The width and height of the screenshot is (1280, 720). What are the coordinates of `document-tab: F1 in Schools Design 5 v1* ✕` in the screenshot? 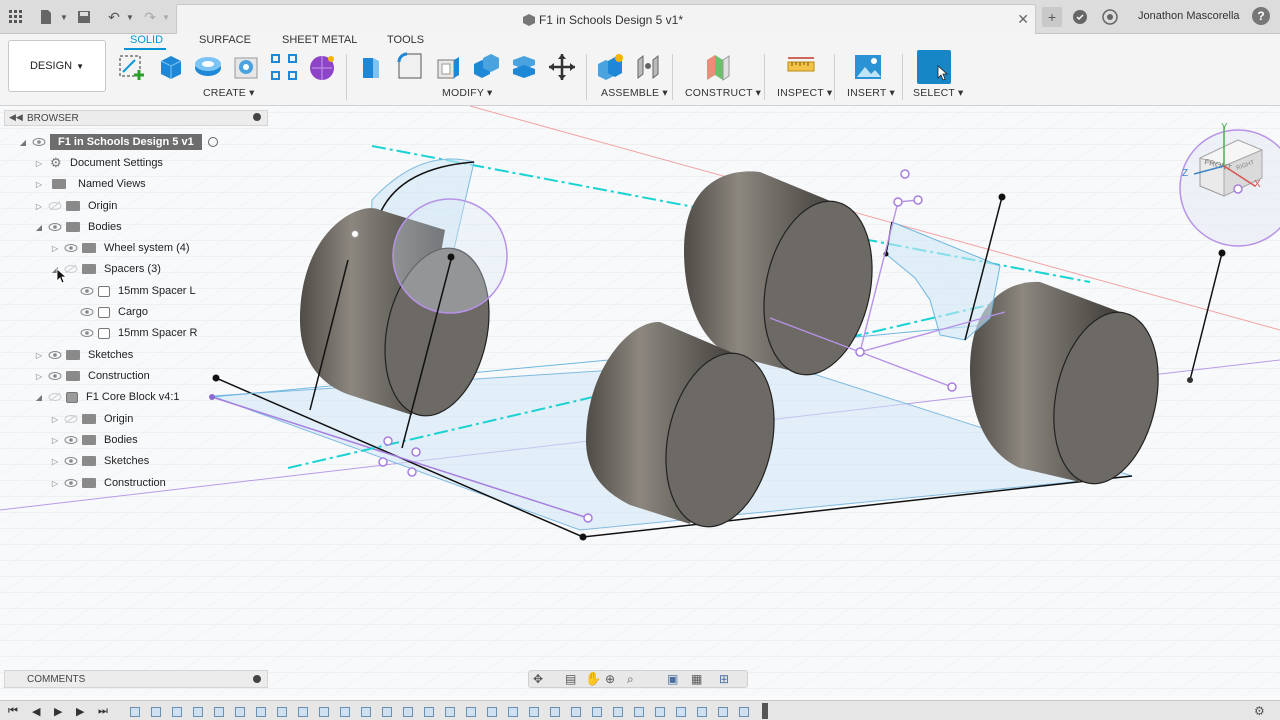 It's located at (606, 19).